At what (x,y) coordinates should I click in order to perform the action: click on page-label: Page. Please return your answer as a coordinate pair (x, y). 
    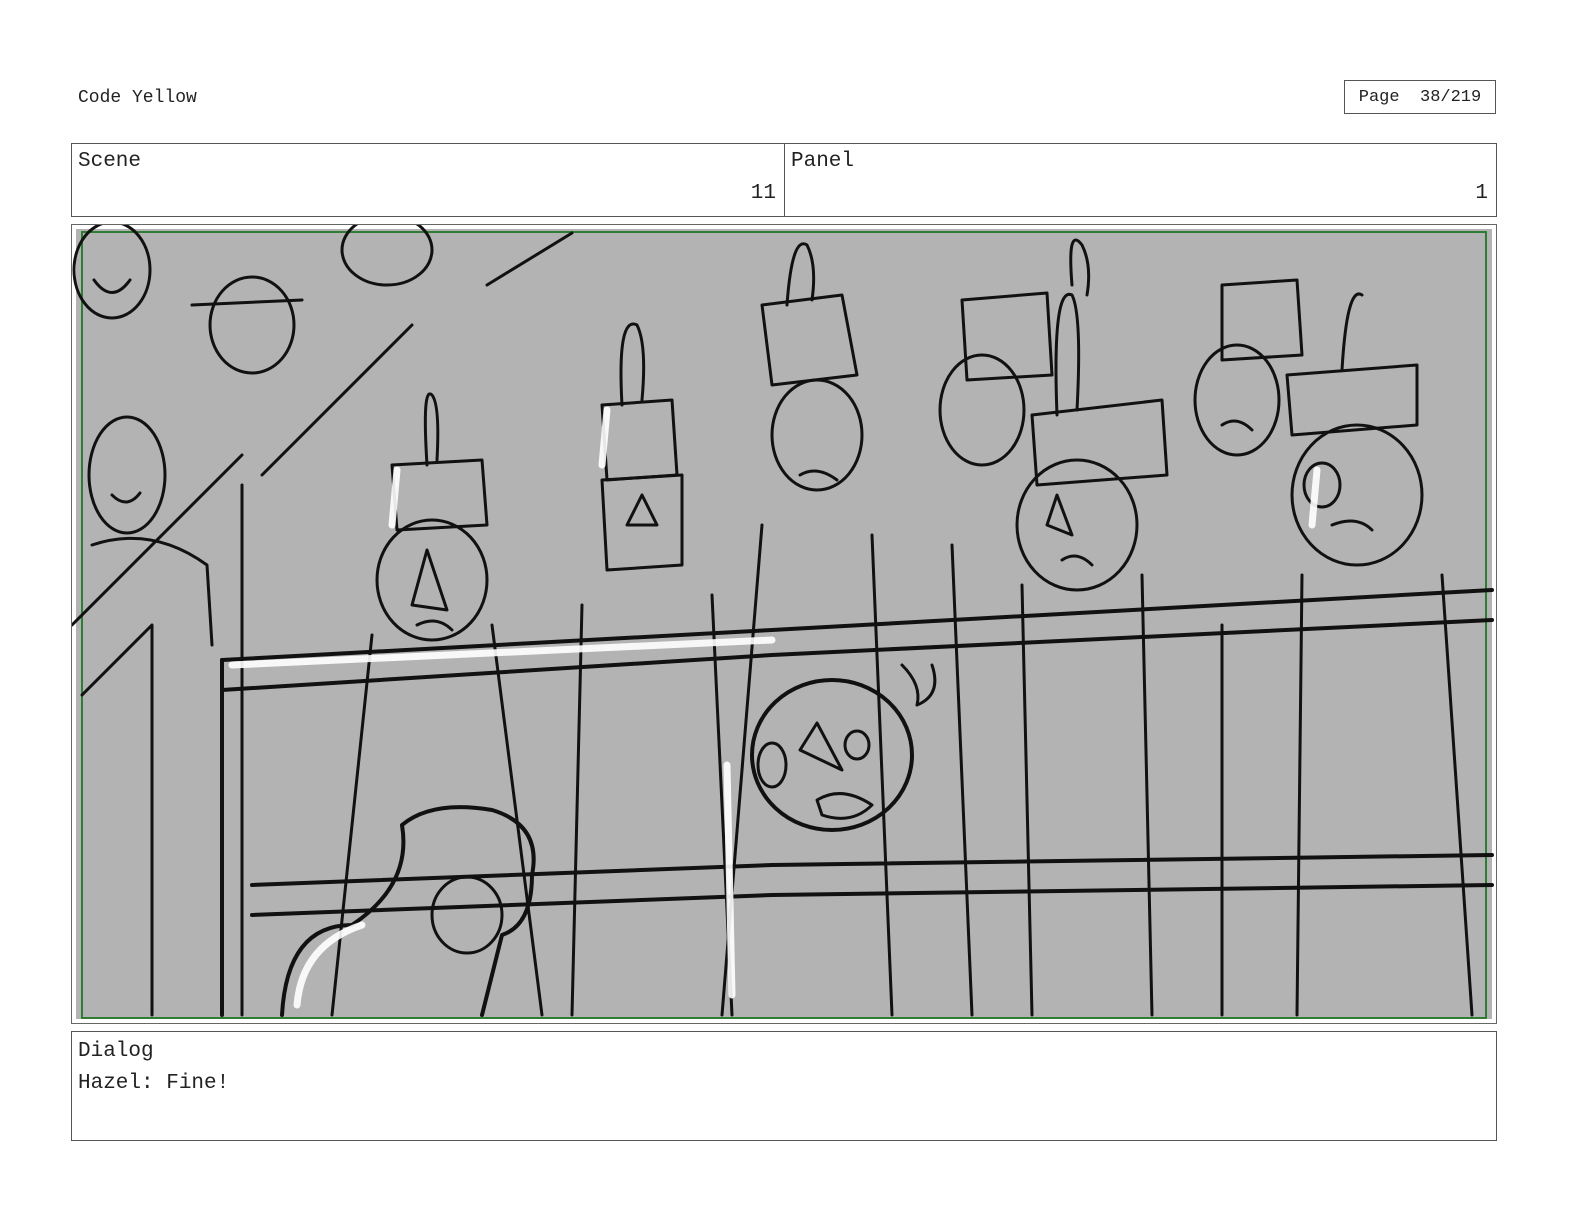
    Looking at the image, I should click on (1379, 97).